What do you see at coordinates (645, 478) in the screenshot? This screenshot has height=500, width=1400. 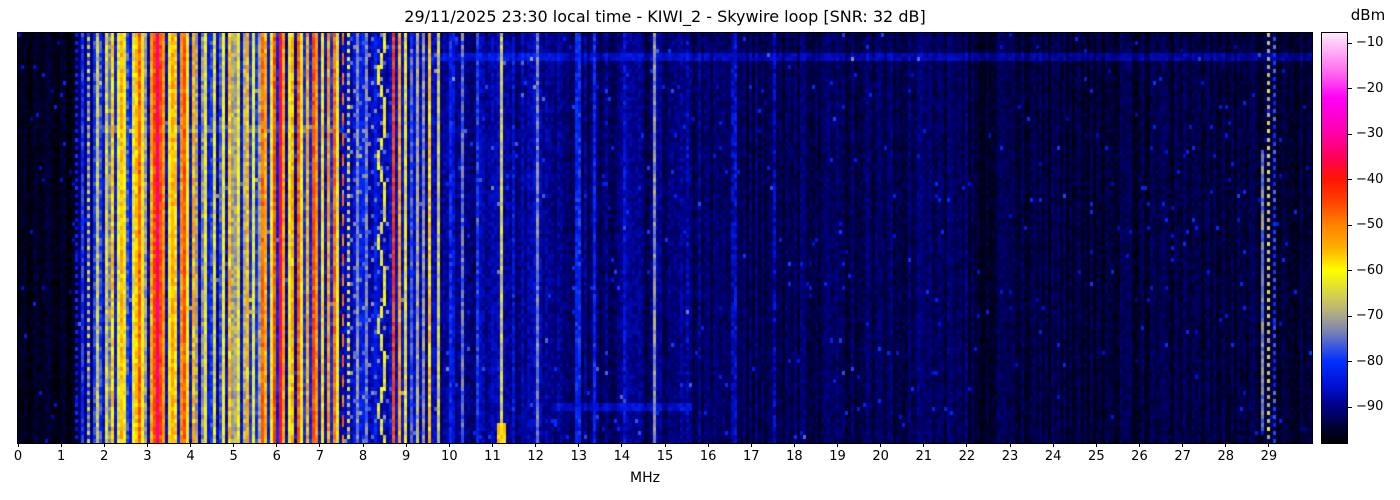 I see `x-axis-label: MHz` at bounding box center [645, 478].